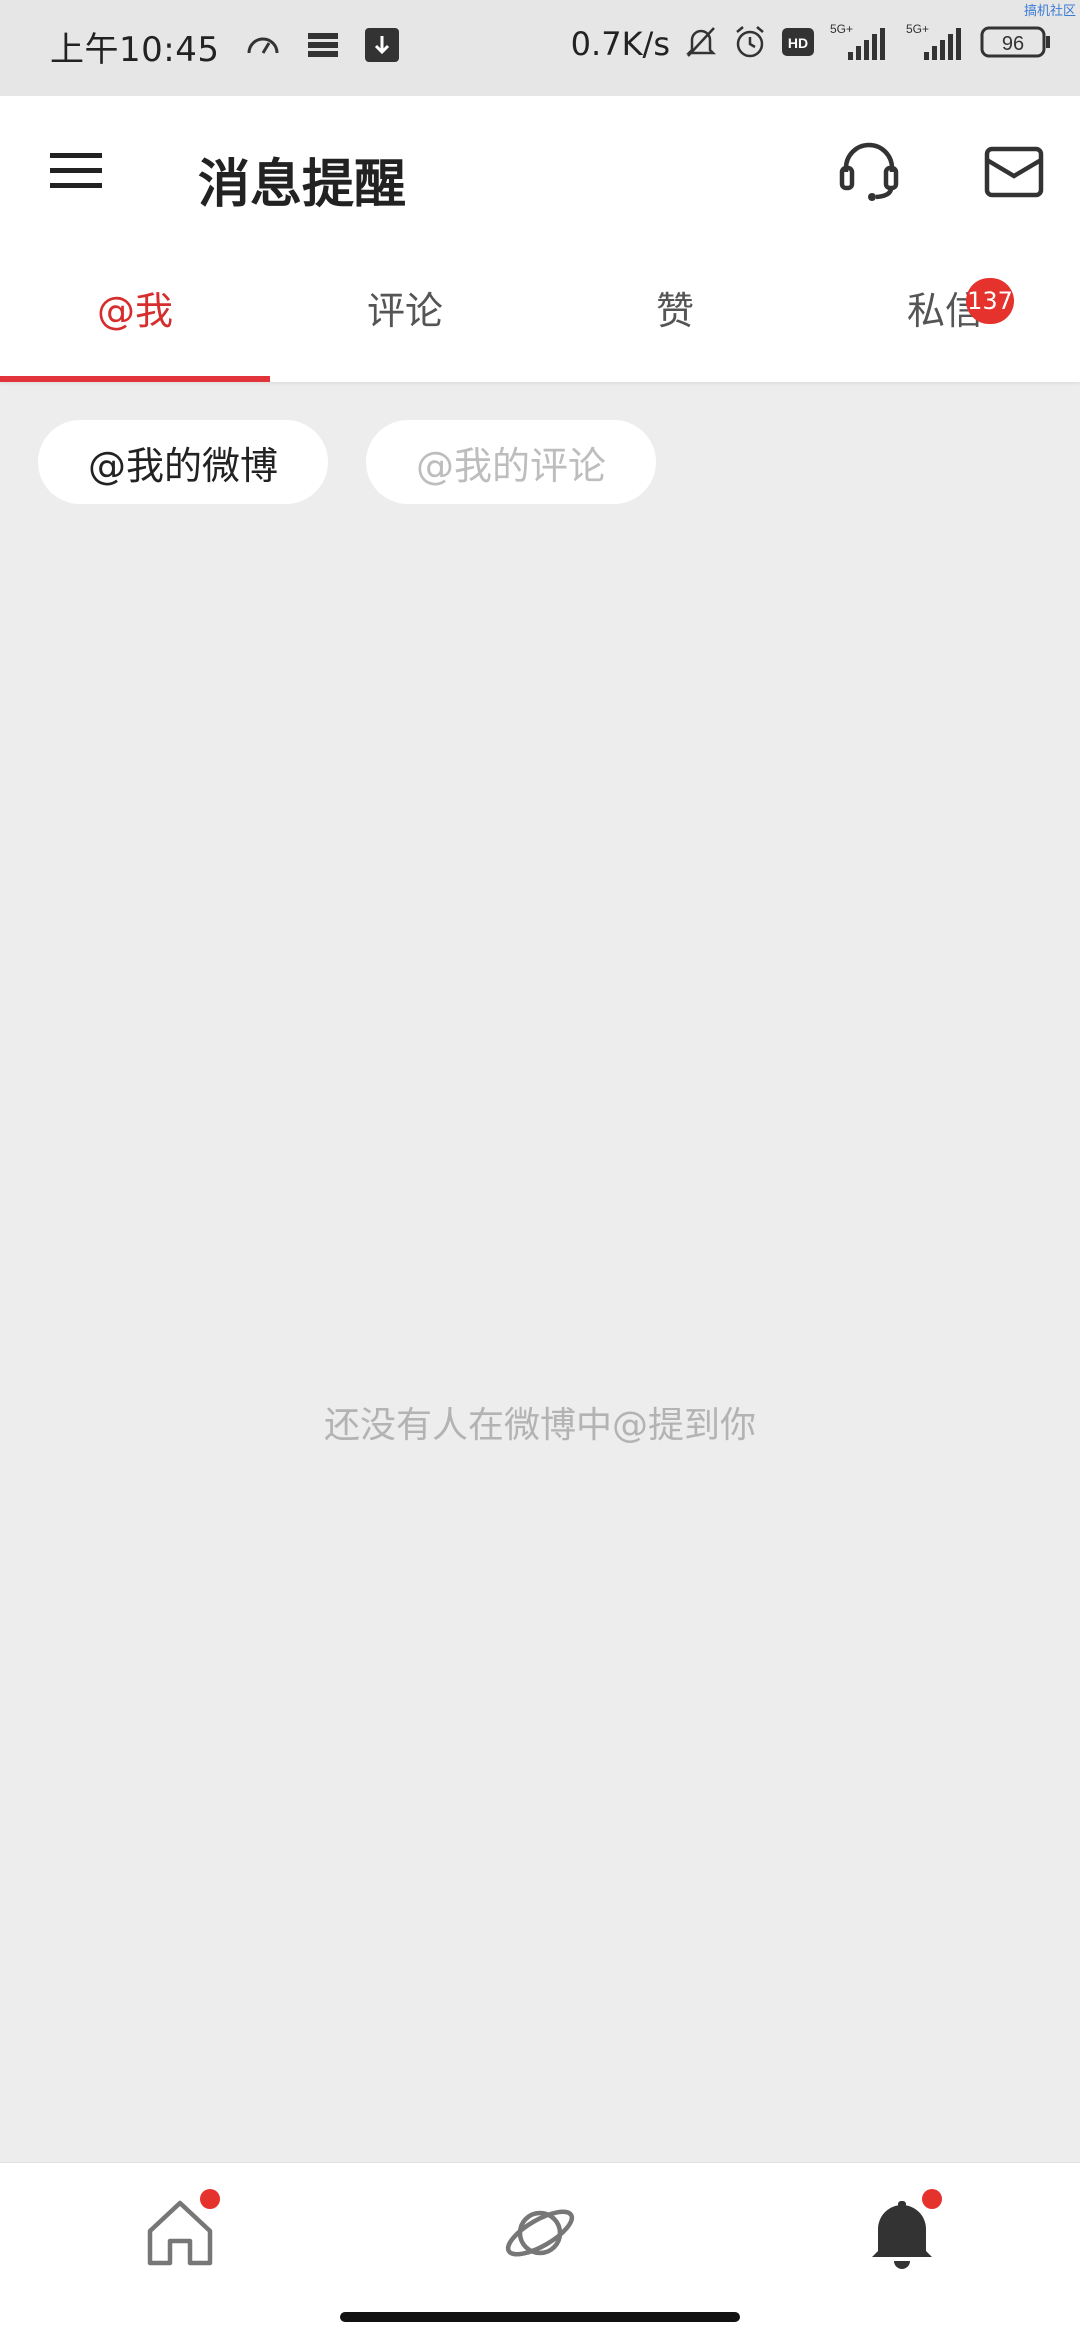 The width and height of the screenshot is (1080, 2341). I want to click on storage-icon, so click(323, 47).